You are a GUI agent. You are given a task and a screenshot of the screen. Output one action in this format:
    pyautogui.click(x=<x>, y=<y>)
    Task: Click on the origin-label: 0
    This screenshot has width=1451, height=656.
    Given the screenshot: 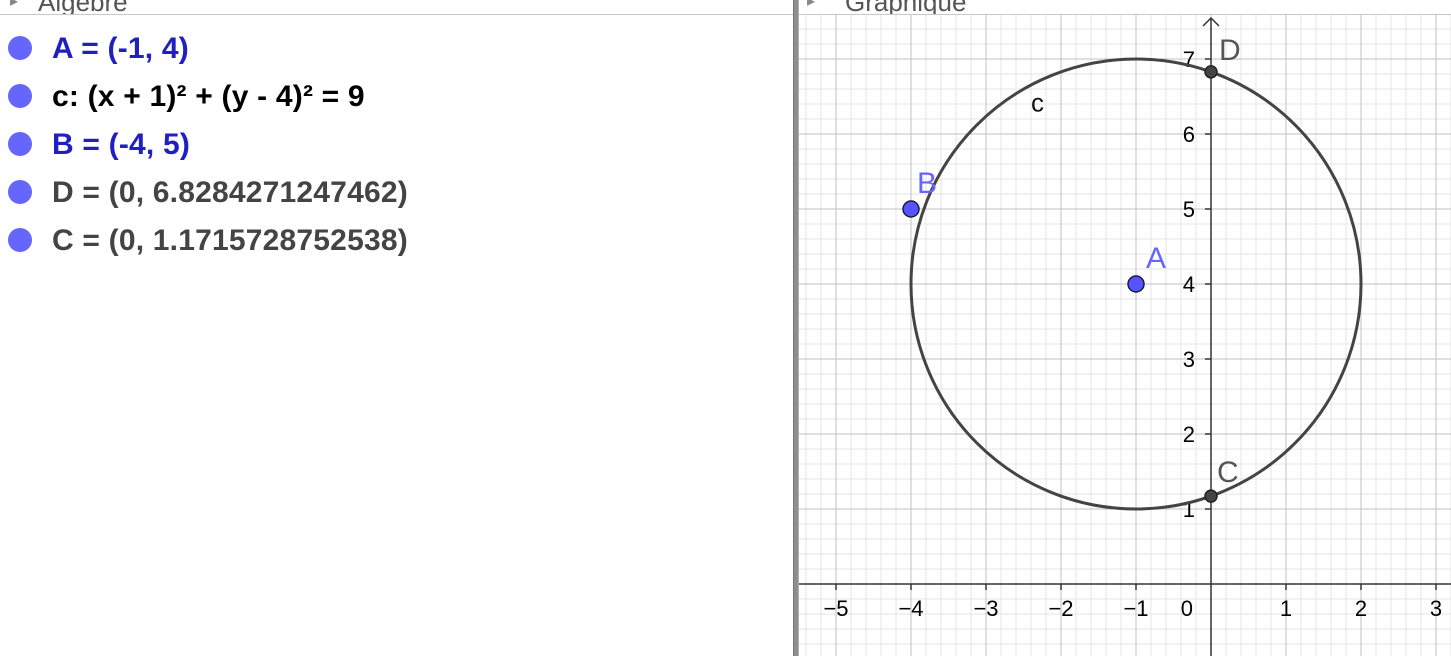 What is the action you would take?
    pyautogui.click(x=1187, y=608)
    